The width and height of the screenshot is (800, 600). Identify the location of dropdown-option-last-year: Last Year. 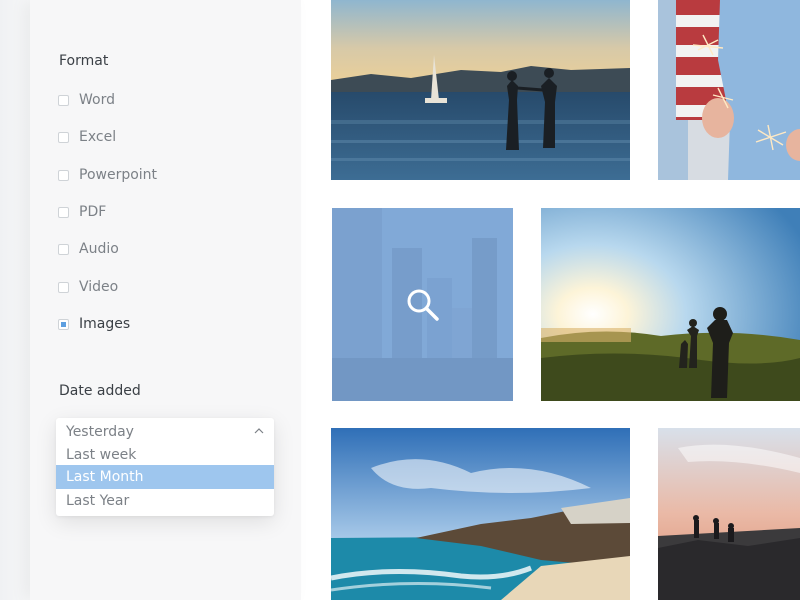
(165, 501).